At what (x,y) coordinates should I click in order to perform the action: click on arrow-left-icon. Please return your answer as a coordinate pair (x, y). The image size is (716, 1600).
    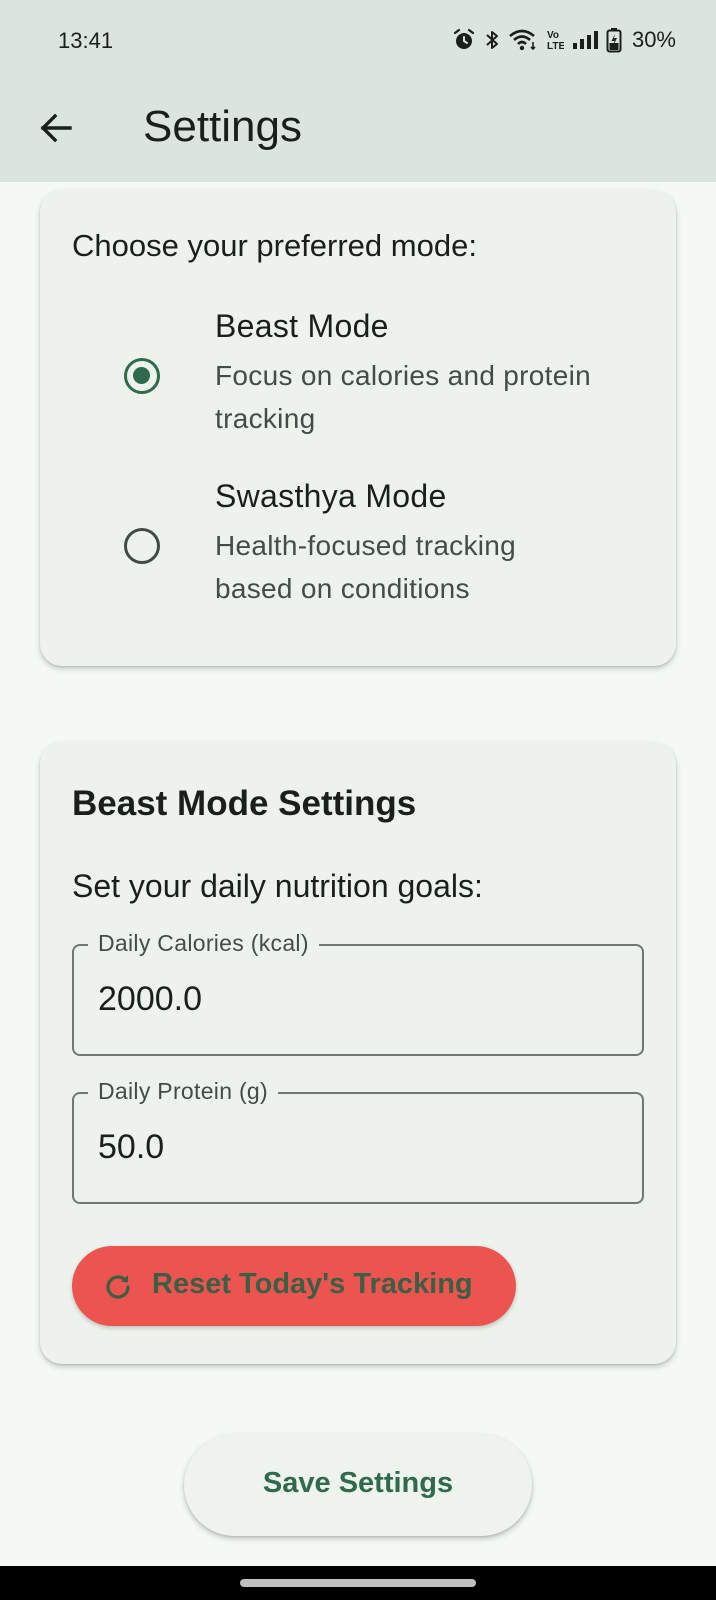
    Looking at the image, I should click on (56, 128).